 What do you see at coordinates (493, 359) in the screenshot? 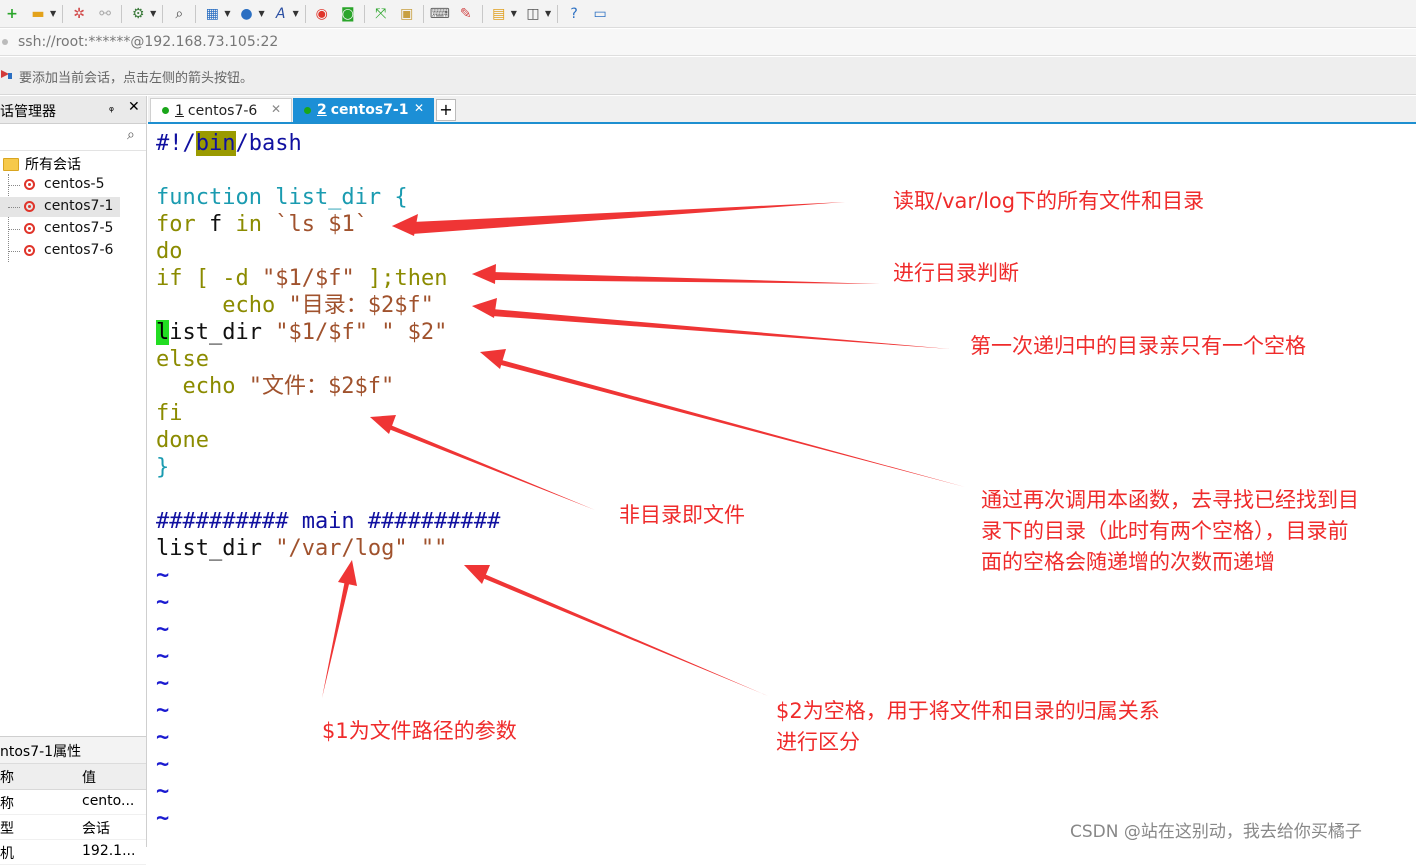
I see `arrow-recursion-call-head` at bounding box center [493, 359].